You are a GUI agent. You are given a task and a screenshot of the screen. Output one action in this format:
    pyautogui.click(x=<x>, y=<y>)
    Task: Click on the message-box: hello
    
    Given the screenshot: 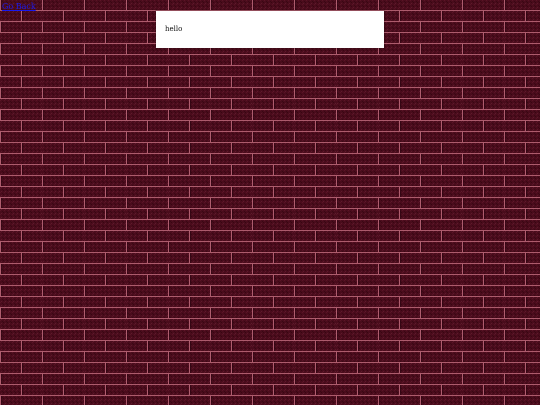 What is the action you would take?
    pyautogui.click(x=270, y=29)
    